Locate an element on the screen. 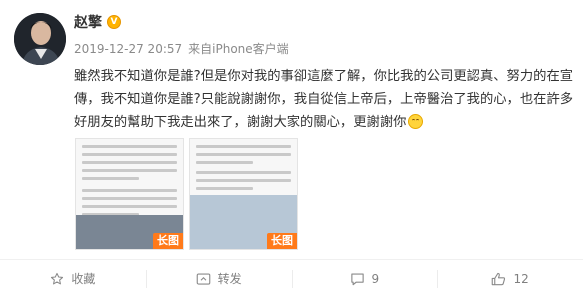  repost-label: 转发 is located at coordinates (229, 279).